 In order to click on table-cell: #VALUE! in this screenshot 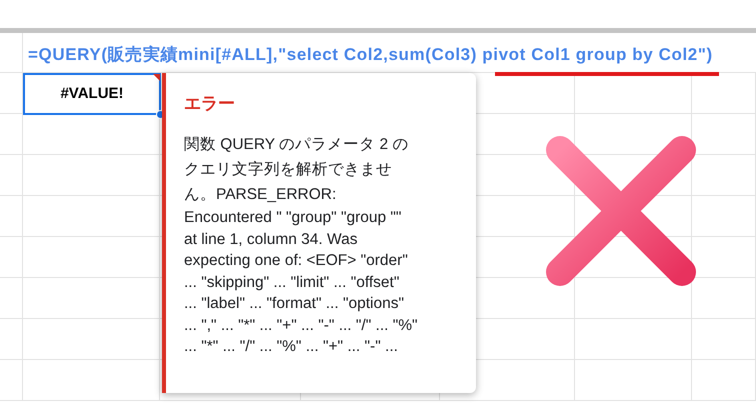, I will do `click(92, 94)`.